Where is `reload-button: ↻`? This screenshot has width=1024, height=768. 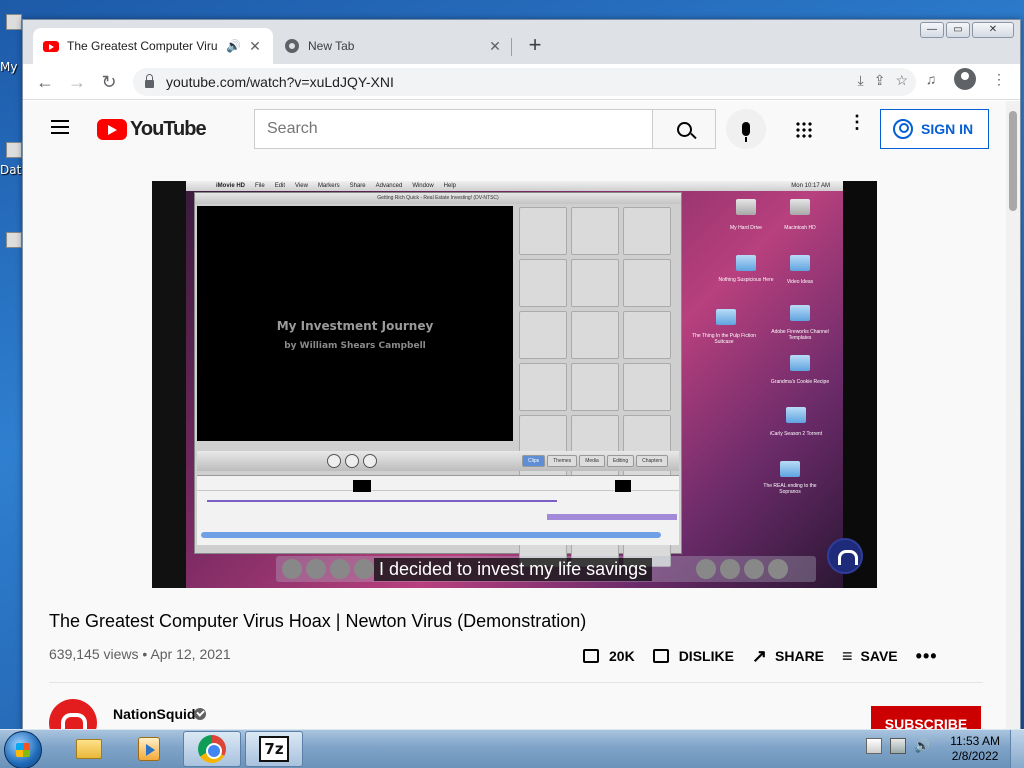
reload-button: ↻ is located at coordinates (109, 82).